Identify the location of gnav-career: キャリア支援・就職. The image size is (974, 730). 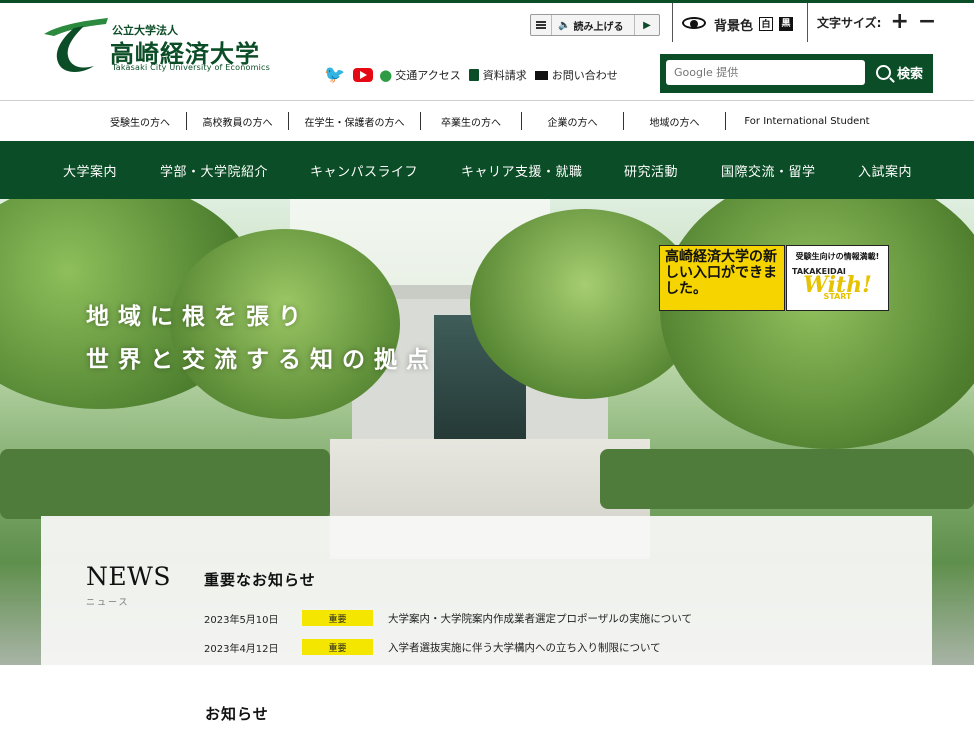
(522, 170).